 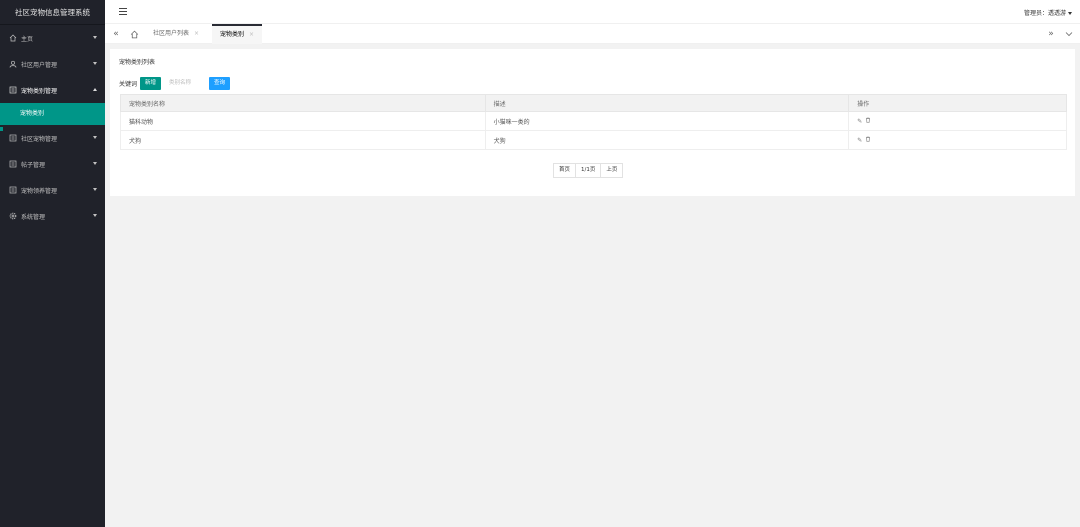 What do you see at coordinates (12, 64) in the screenshot?
I see `user-icon` at bounding box center [12, 64].